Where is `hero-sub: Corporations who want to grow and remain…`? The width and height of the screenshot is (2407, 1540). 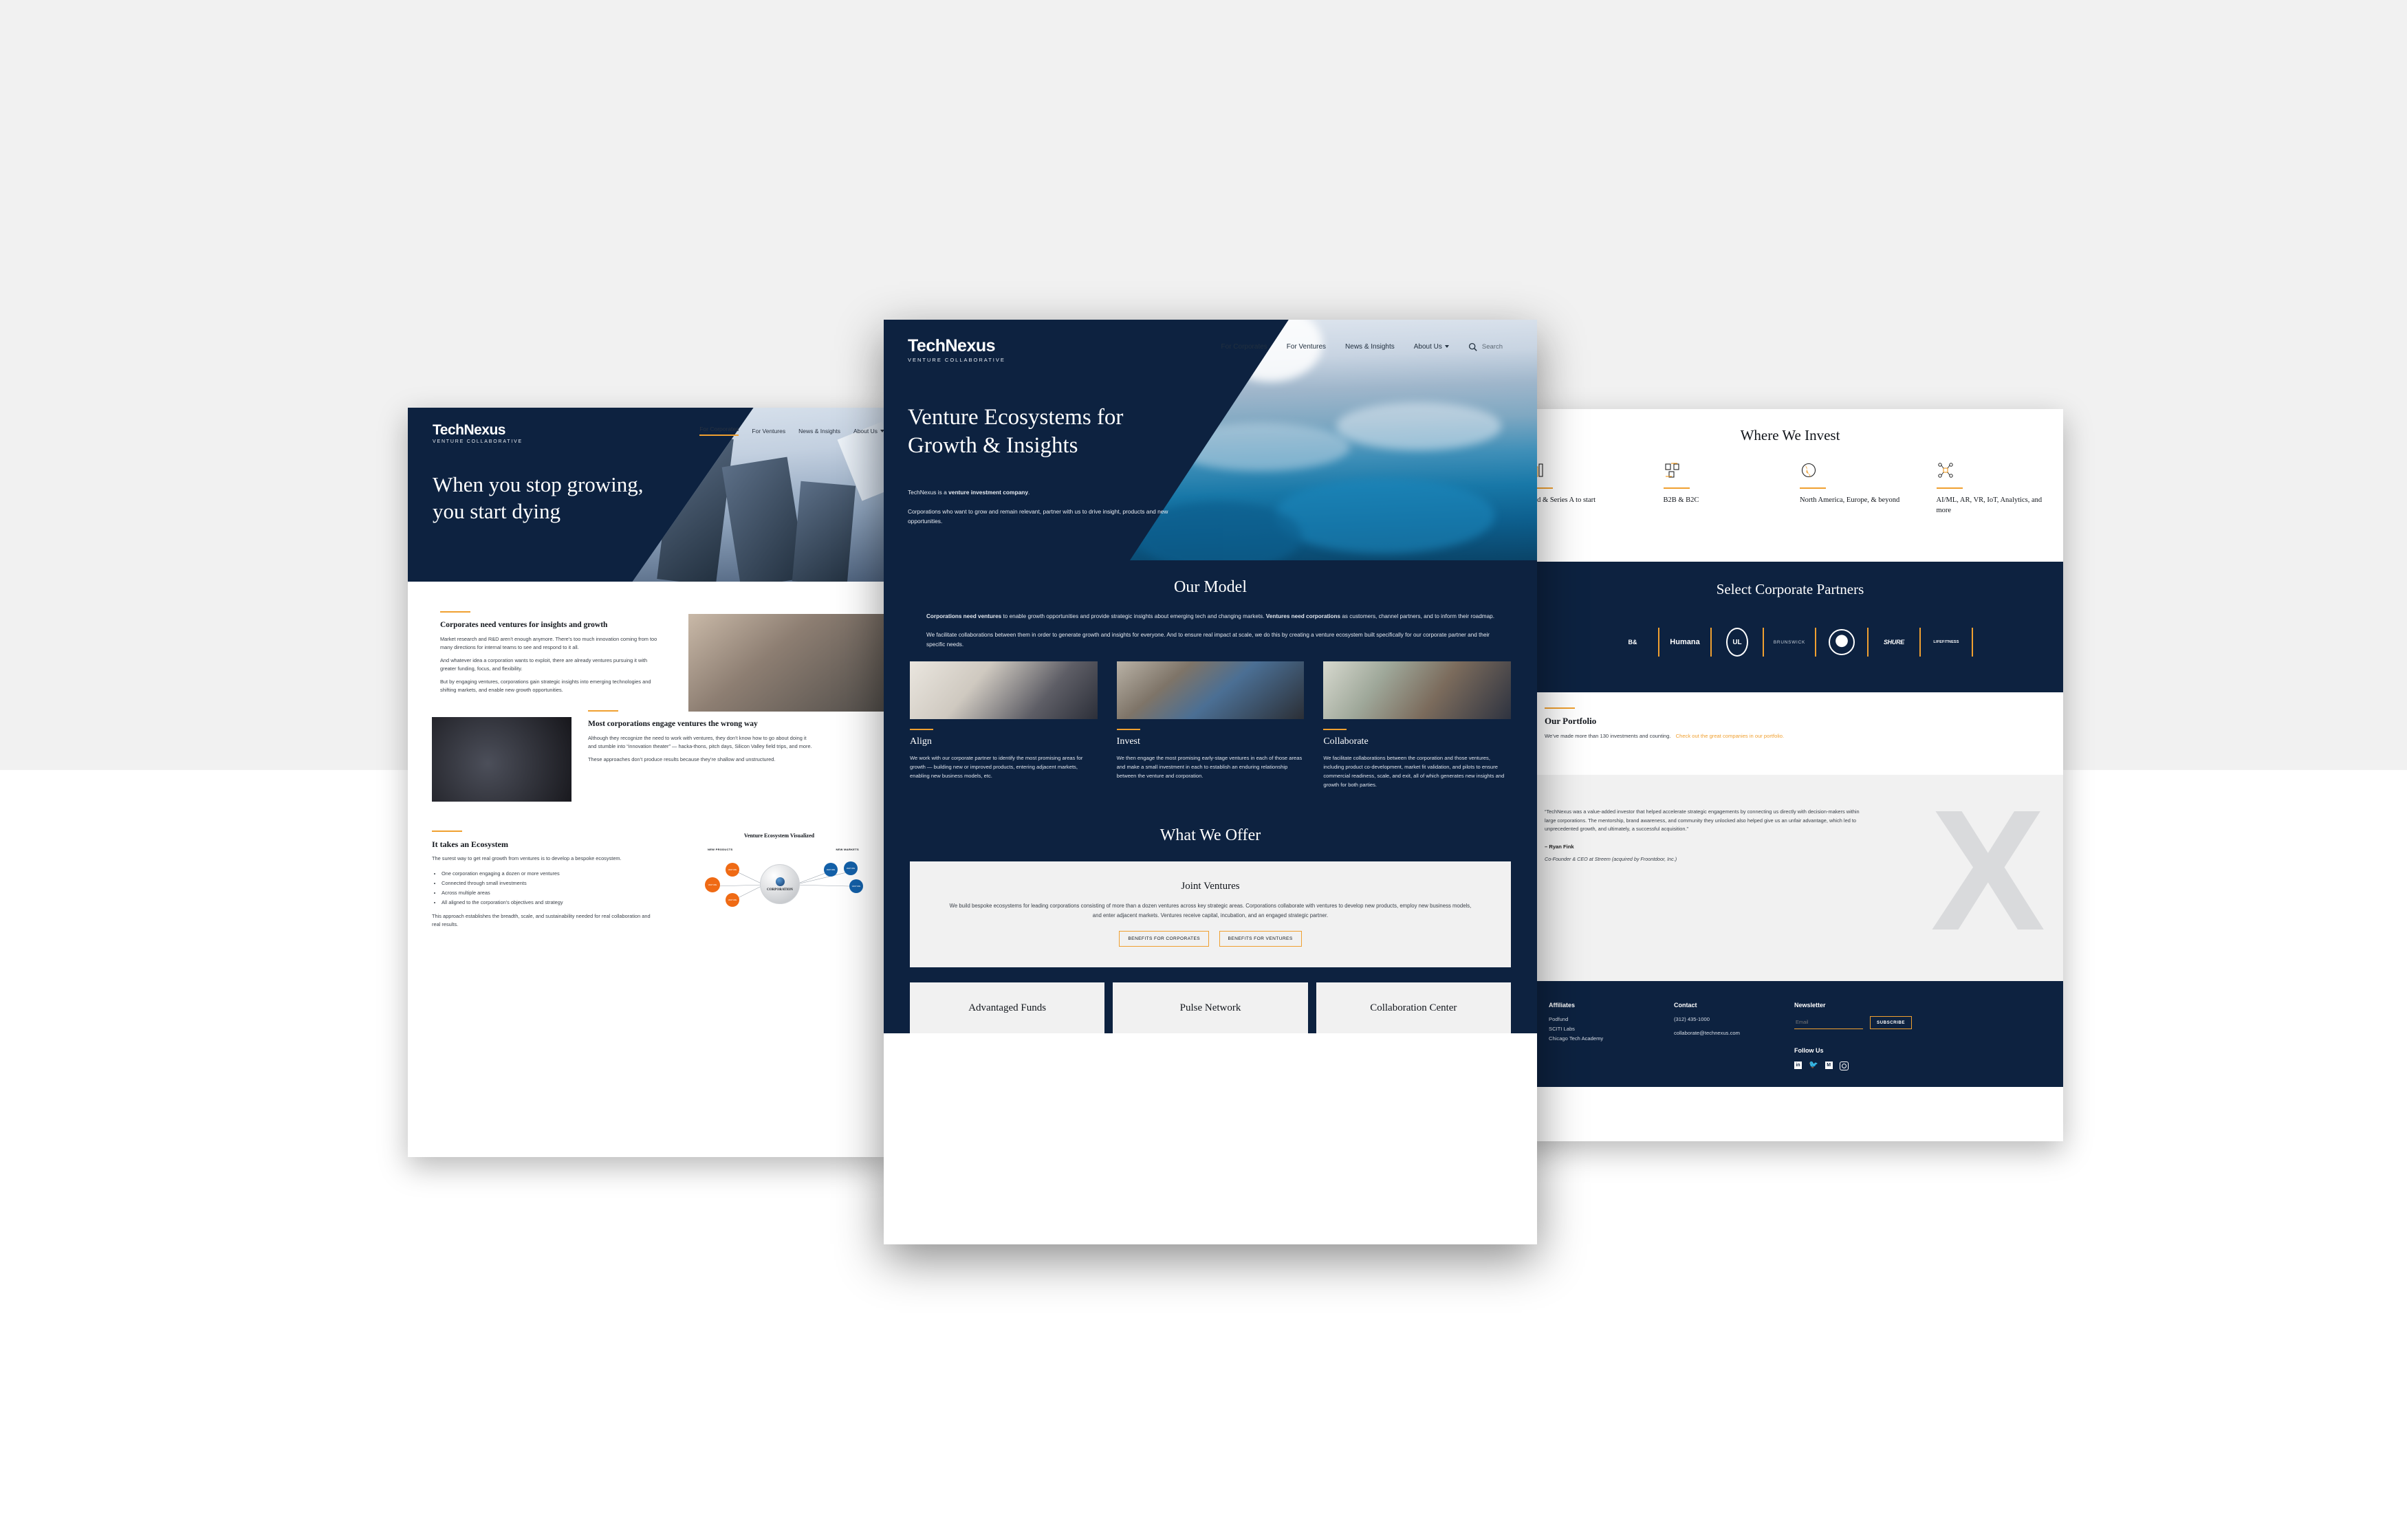
hero-sub: Corporations who want to grow and remain… is located at coordinates (1038, 516).